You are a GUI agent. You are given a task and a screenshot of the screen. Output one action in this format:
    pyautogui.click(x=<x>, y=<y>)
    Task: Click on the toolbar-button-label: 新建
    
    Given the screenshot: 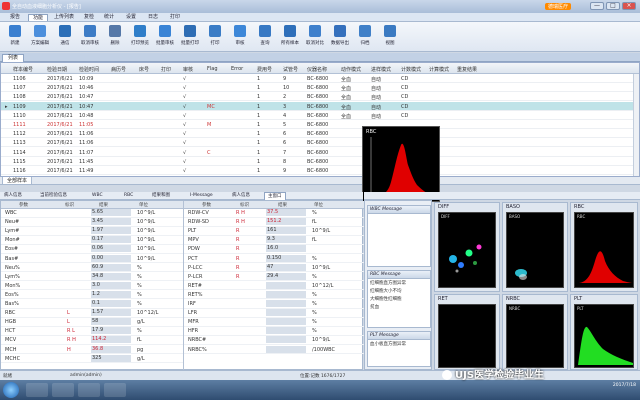 What is the action you would take?
    pyautogui.click(x=15, y=43)
    